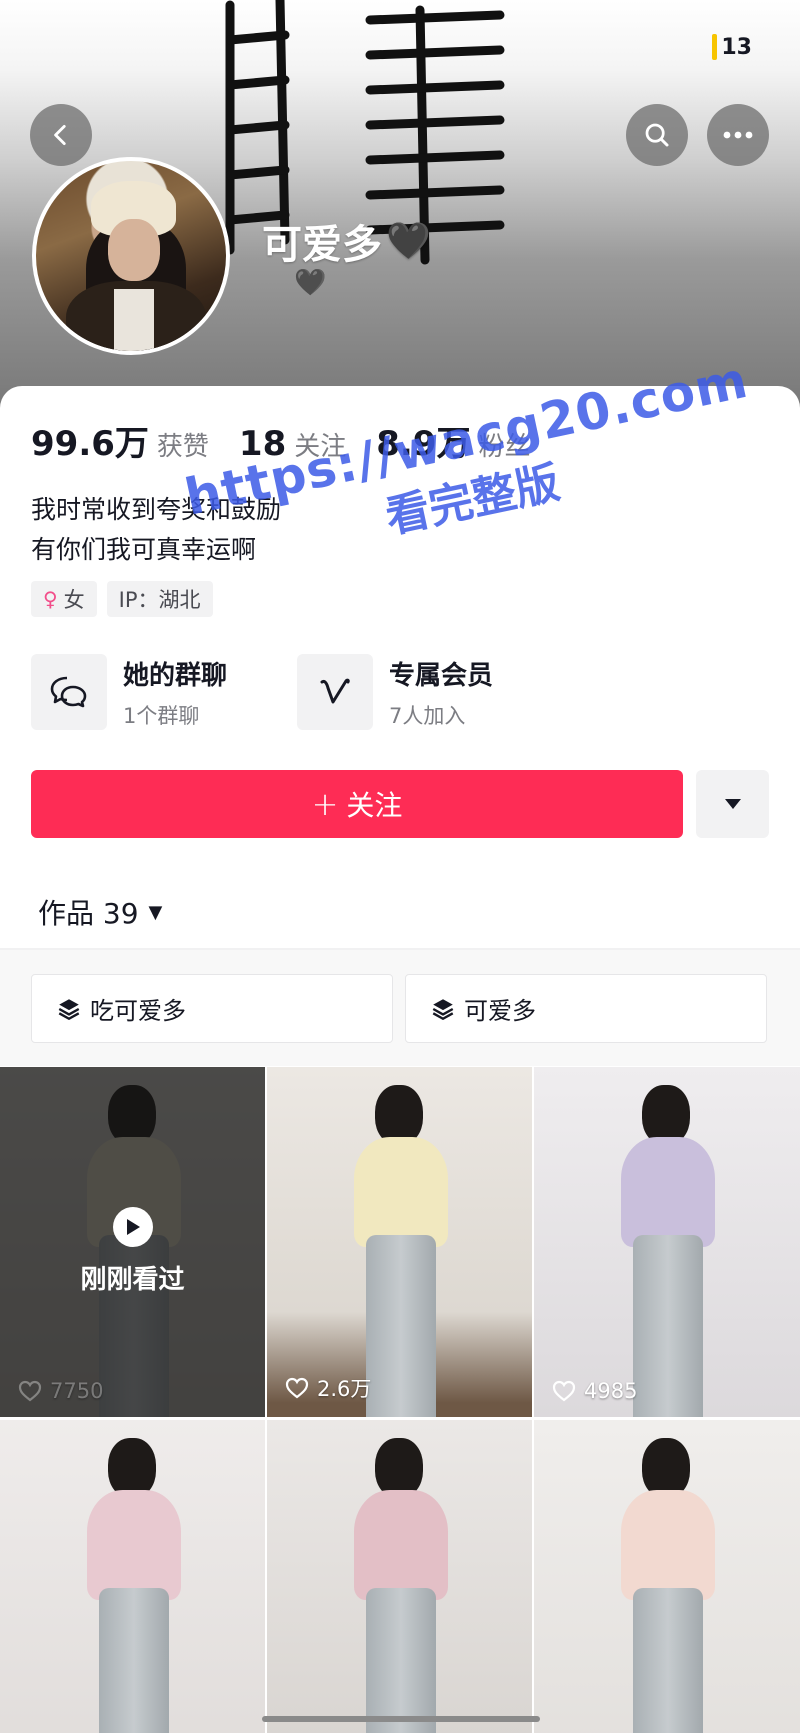 This screenshot has height=1733, width=800. I want to click on collection-item: 吃可爱多, so click(212, 1008).